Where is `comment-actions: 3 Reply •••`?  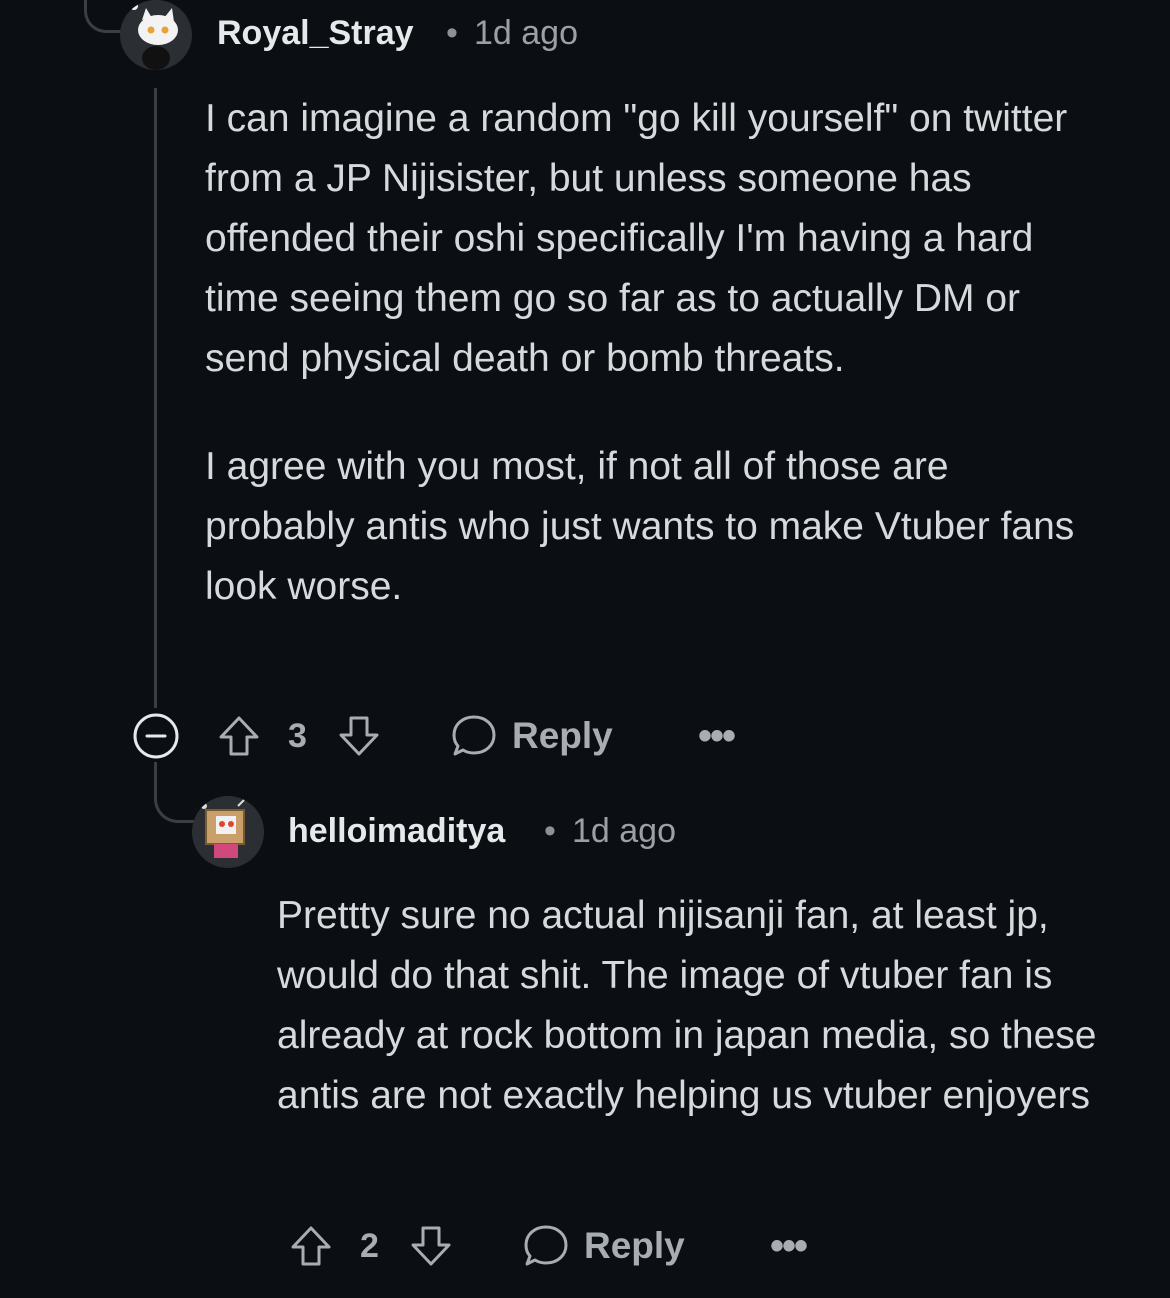
comment-actions: 3 Reply ••• is located at coordinates (440, 736).